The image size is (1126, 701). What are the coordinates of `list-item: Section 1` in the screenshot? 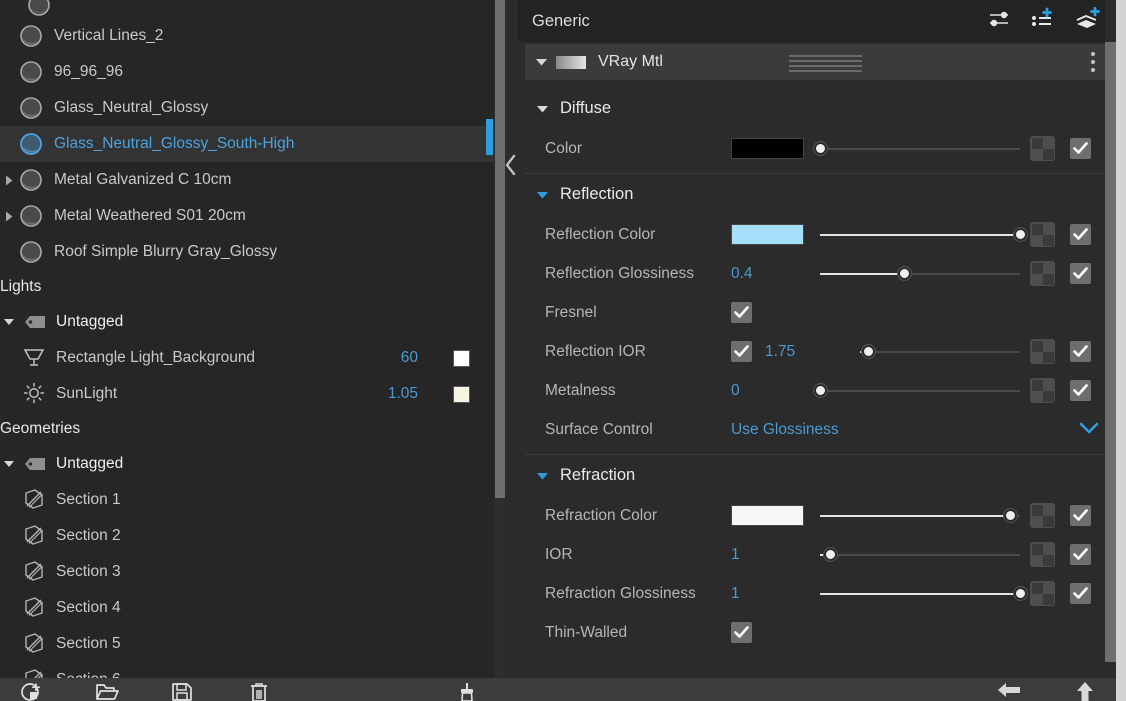 It's located at (247, 500).